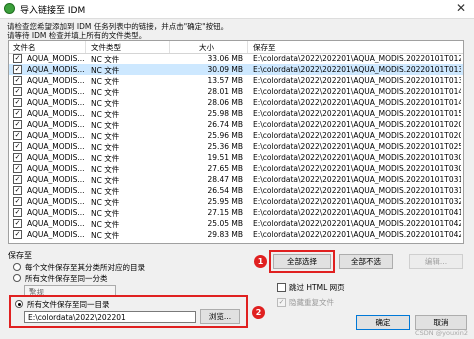 The width and height of the screenshot is (474, 339). Describe the element at coordinates (225, 223) in the screenshot. I see `row-size: 25.05 MB` at that location.